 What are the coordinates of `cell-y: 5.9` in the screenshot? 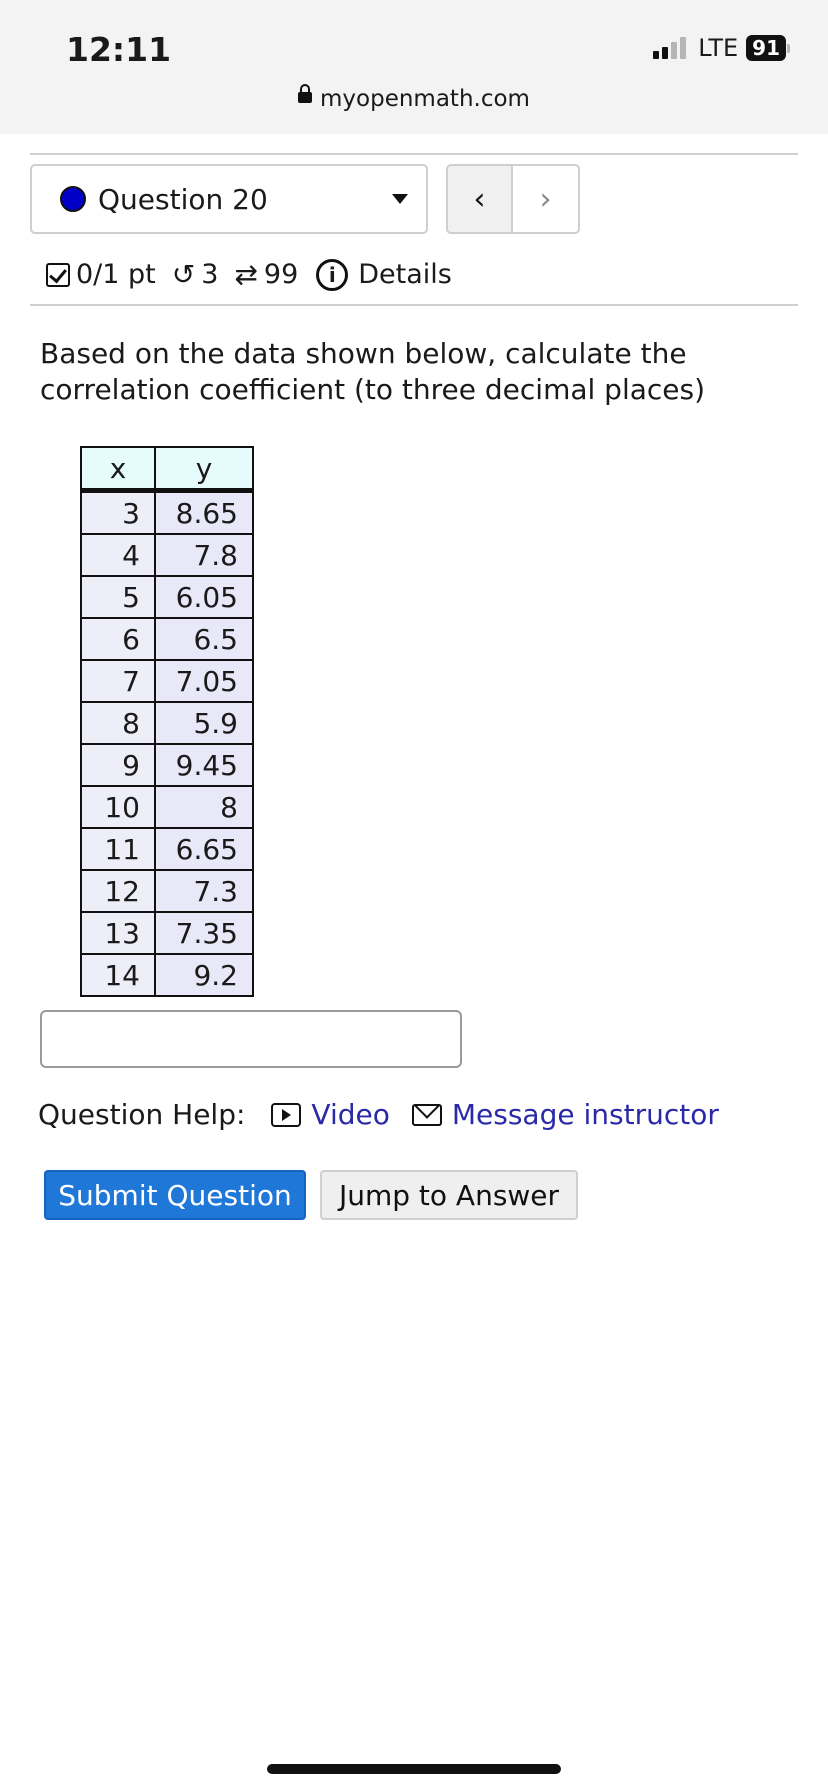 It's located at (204, 723).